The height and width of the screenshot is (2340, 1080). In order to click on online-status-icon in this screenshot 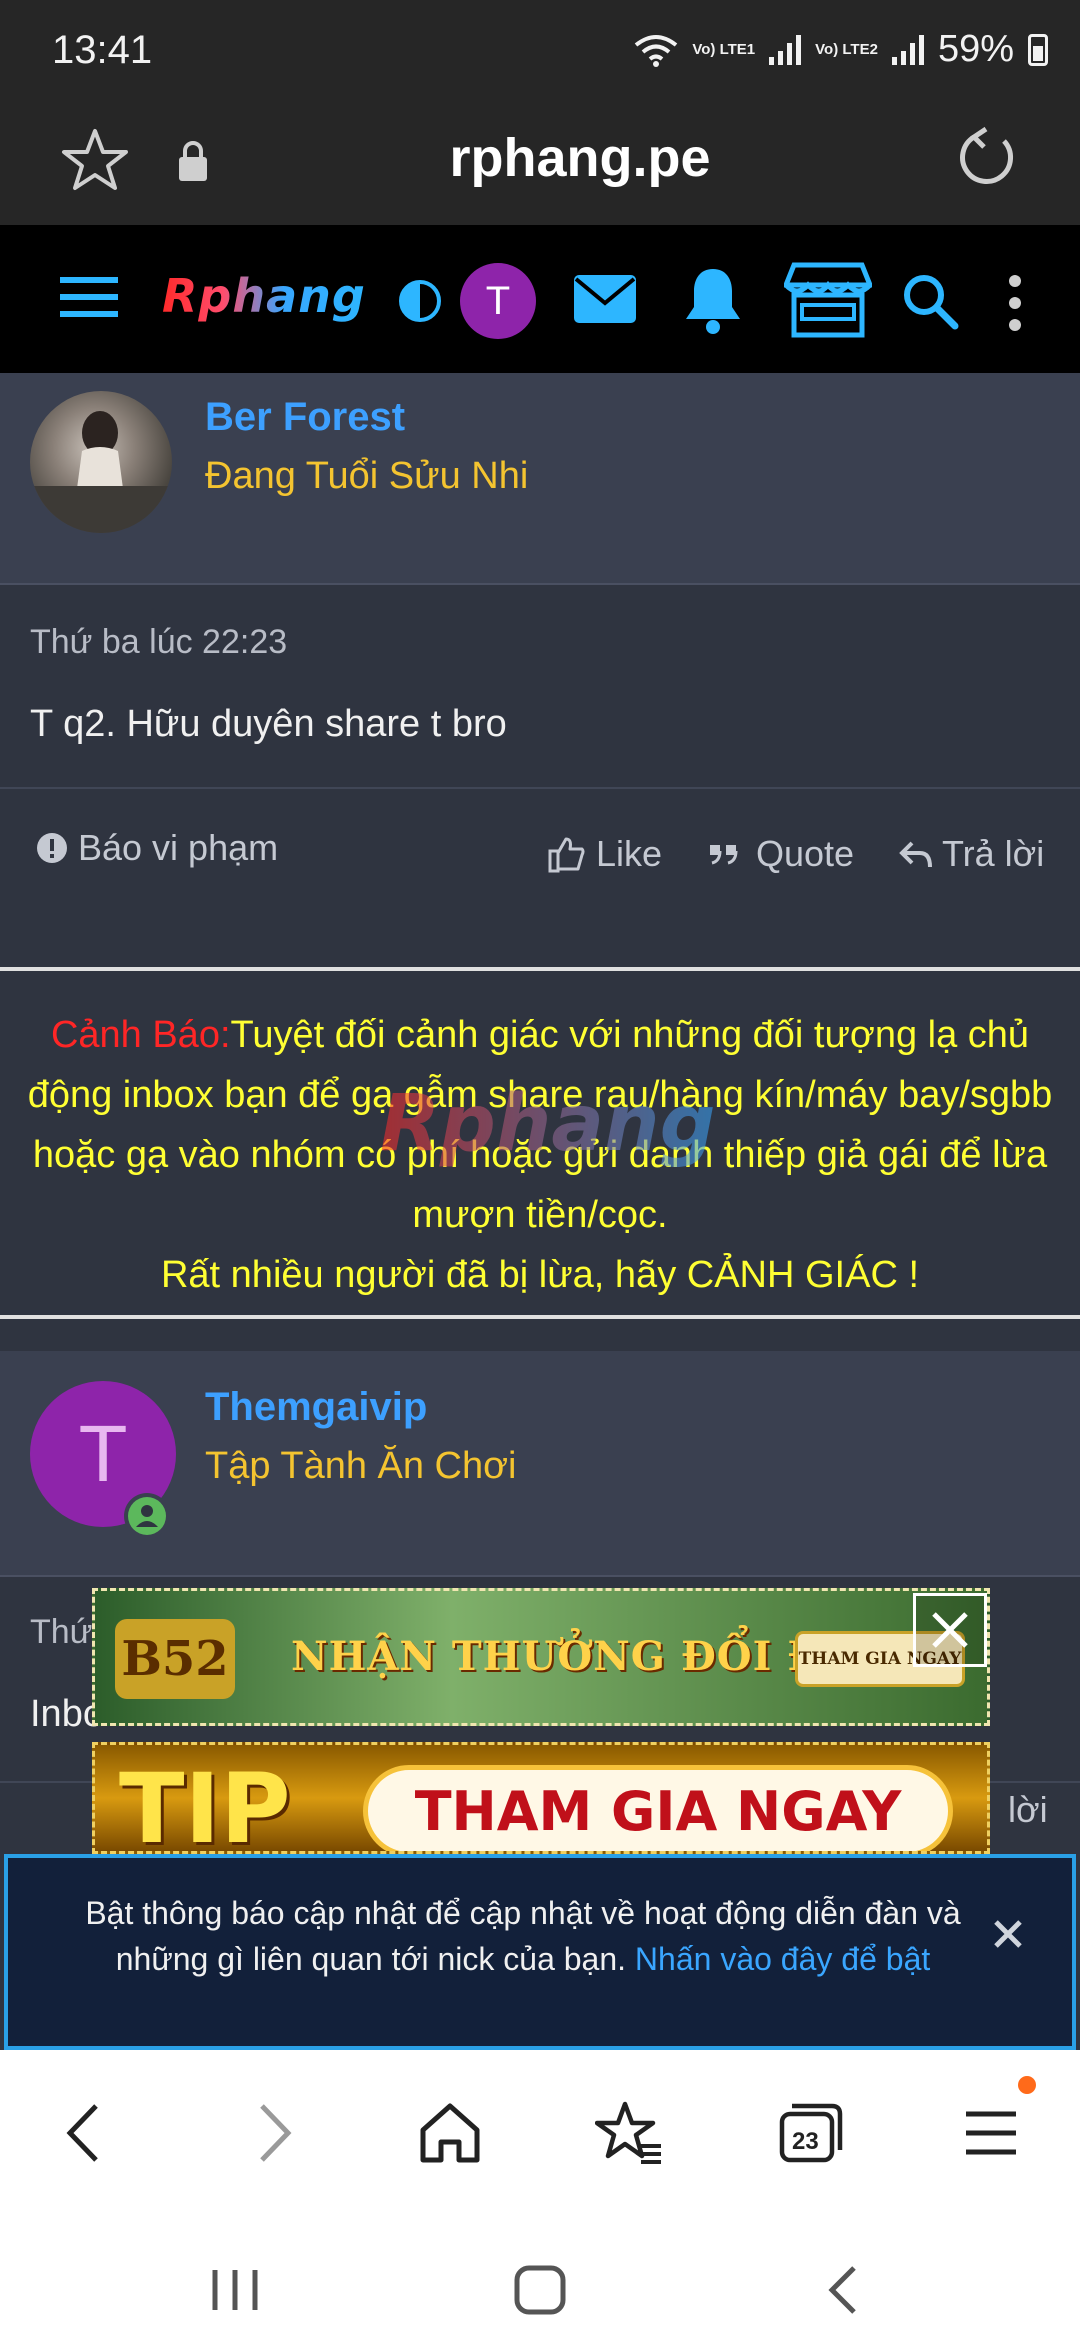, I will do `click(147, 1516)`.